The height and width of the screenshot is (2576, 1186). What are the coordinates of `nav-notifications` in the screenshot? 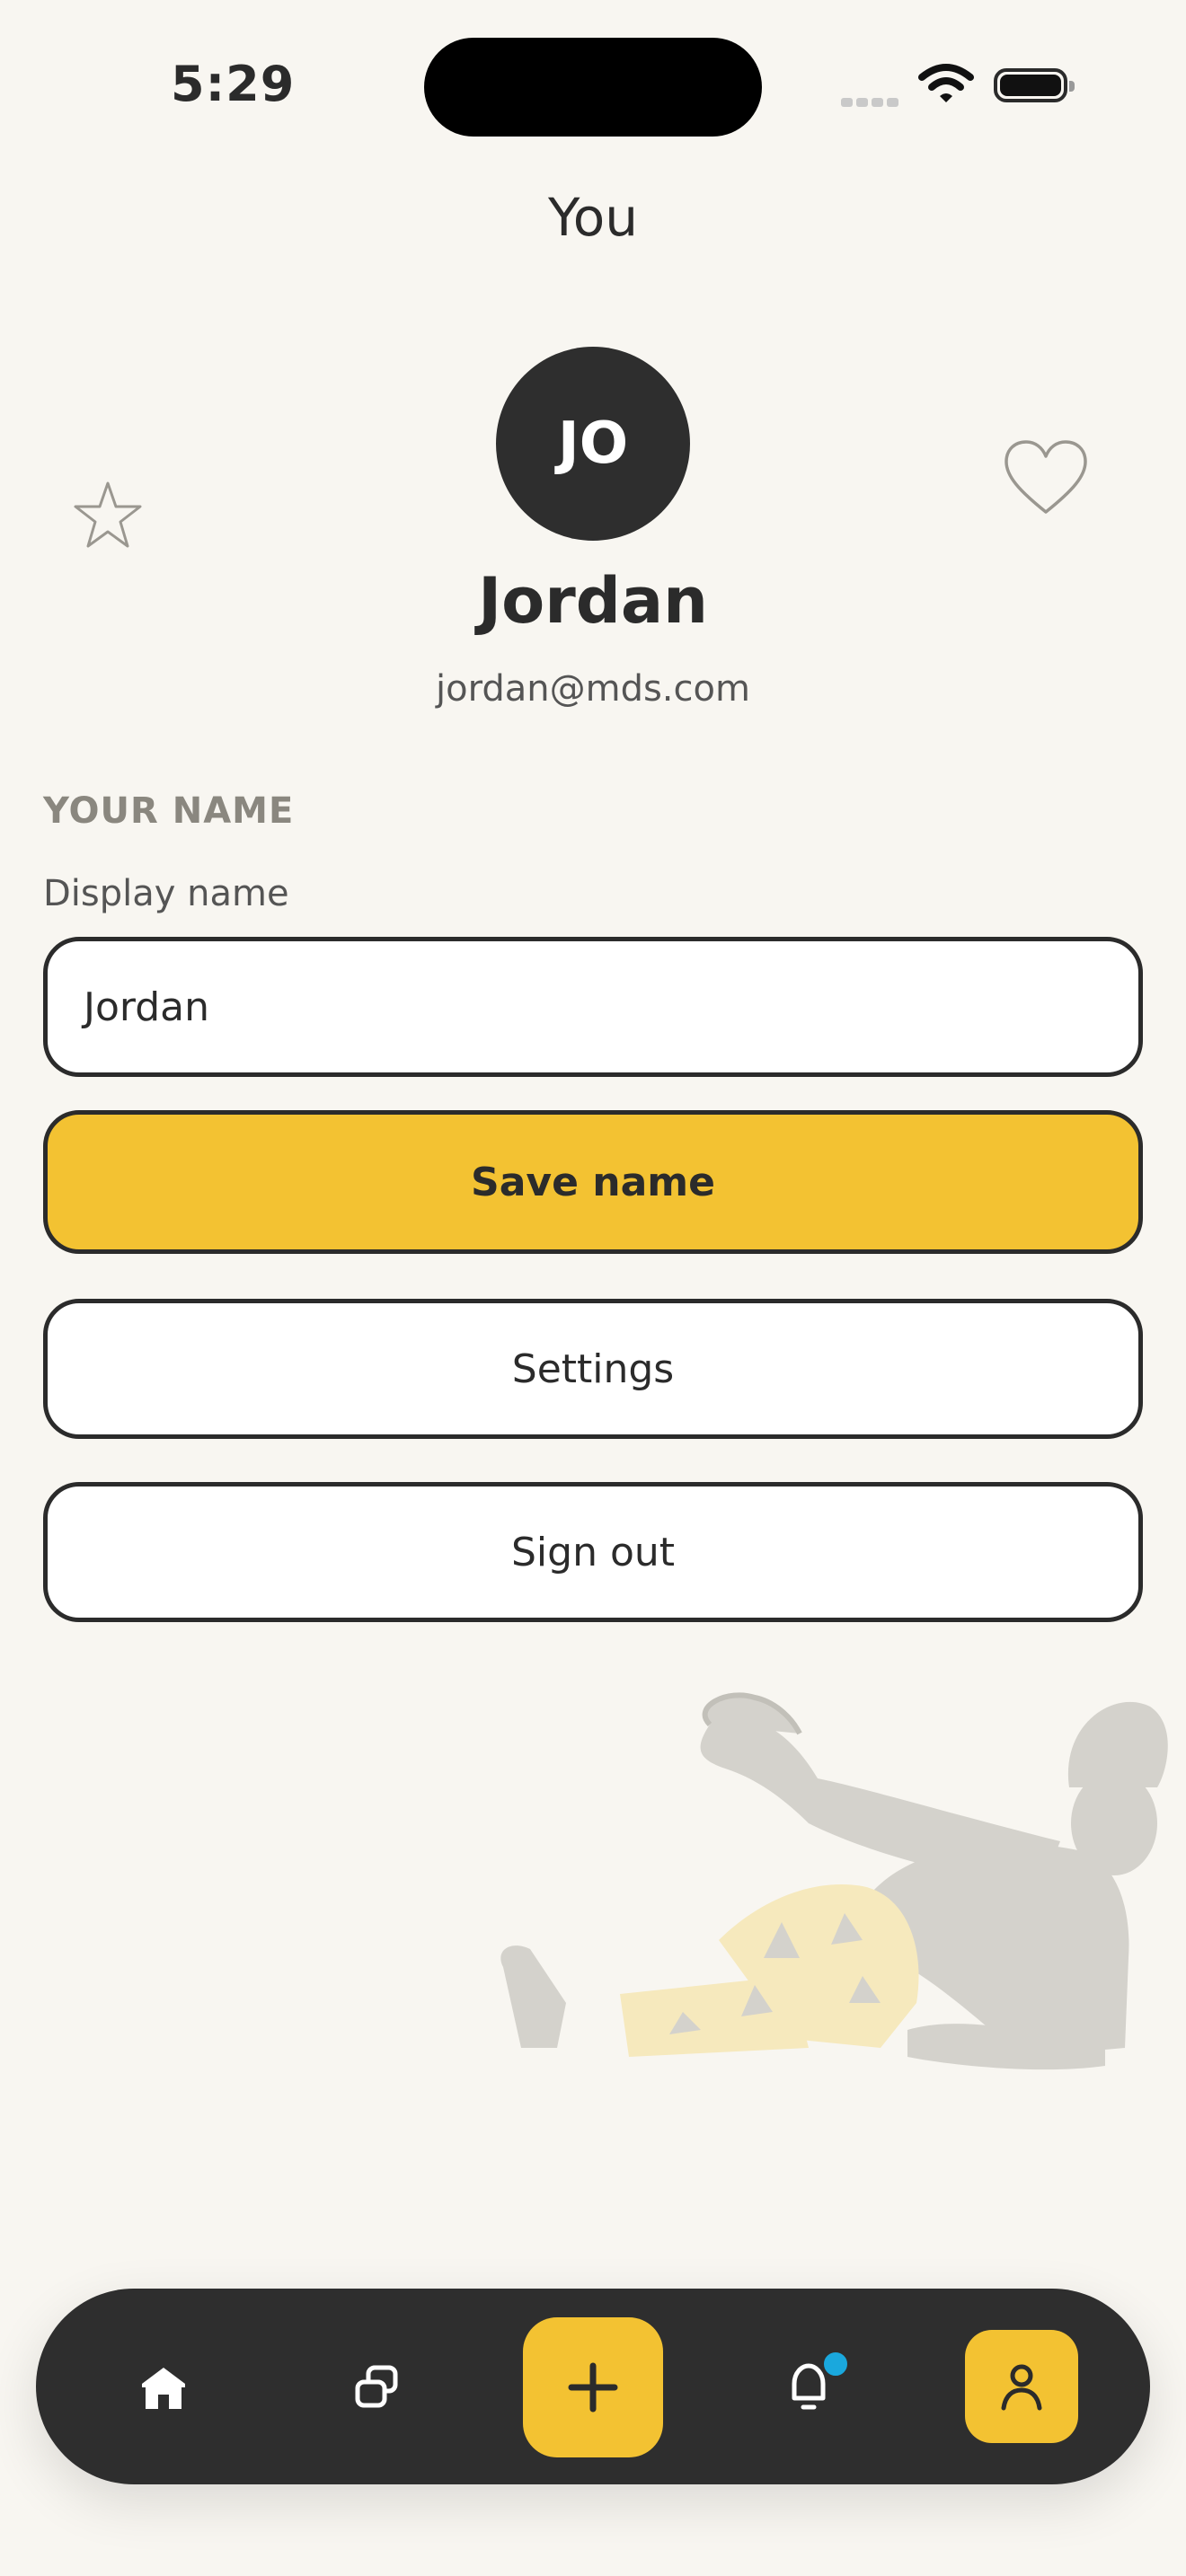 It's located at (809, 2387).